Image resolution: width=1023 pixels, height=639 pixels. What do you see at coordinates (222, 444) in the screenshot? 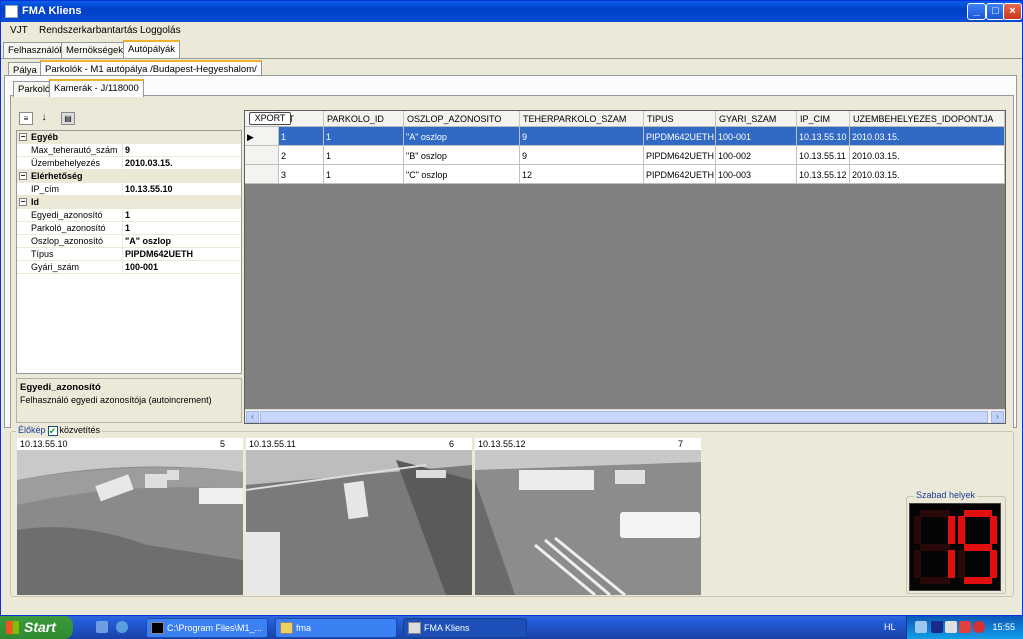
I see `camera-number: 5` at bounding box center [222, 444].